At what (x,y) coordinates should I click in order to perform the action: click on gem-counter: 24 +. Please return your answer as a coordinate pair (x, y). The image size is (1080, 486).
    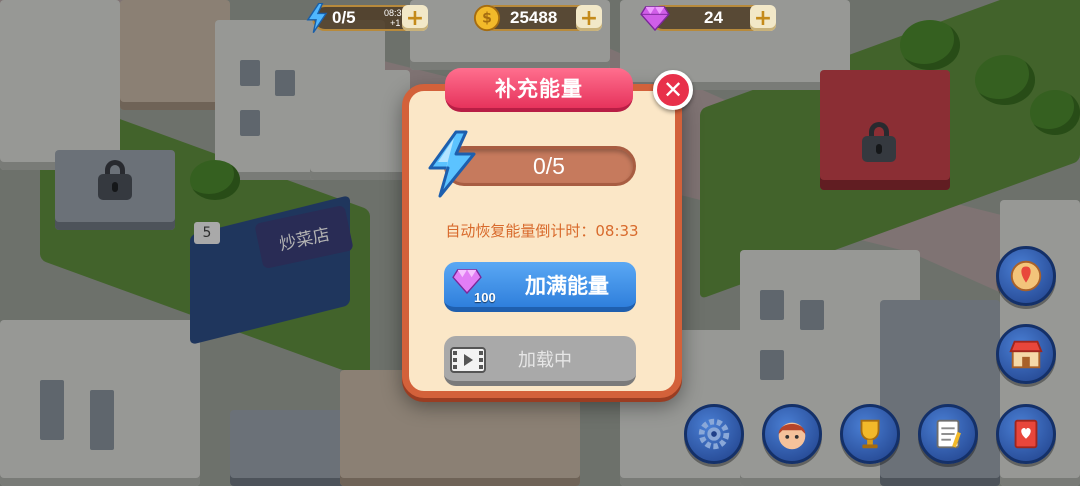
    Looking at the image, I should click on (708, 18).